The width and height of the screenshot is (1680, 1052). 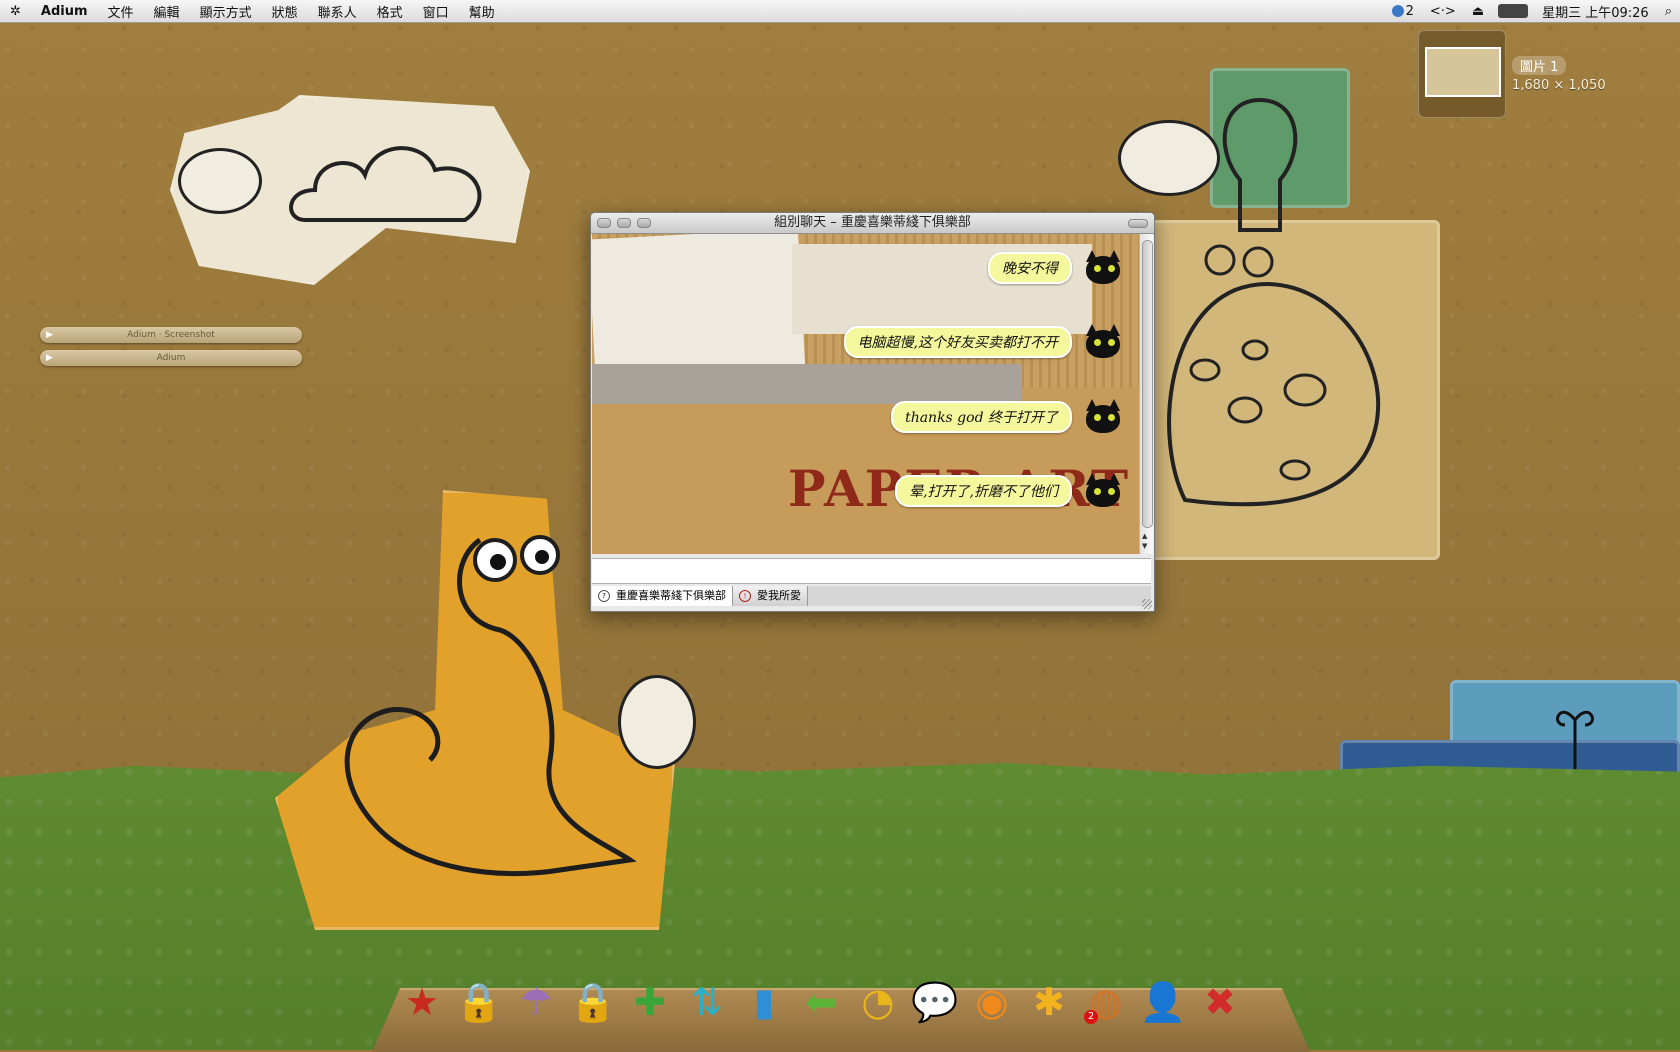 I want to click on scrollbar-knob, so click(x=1147, y=384).